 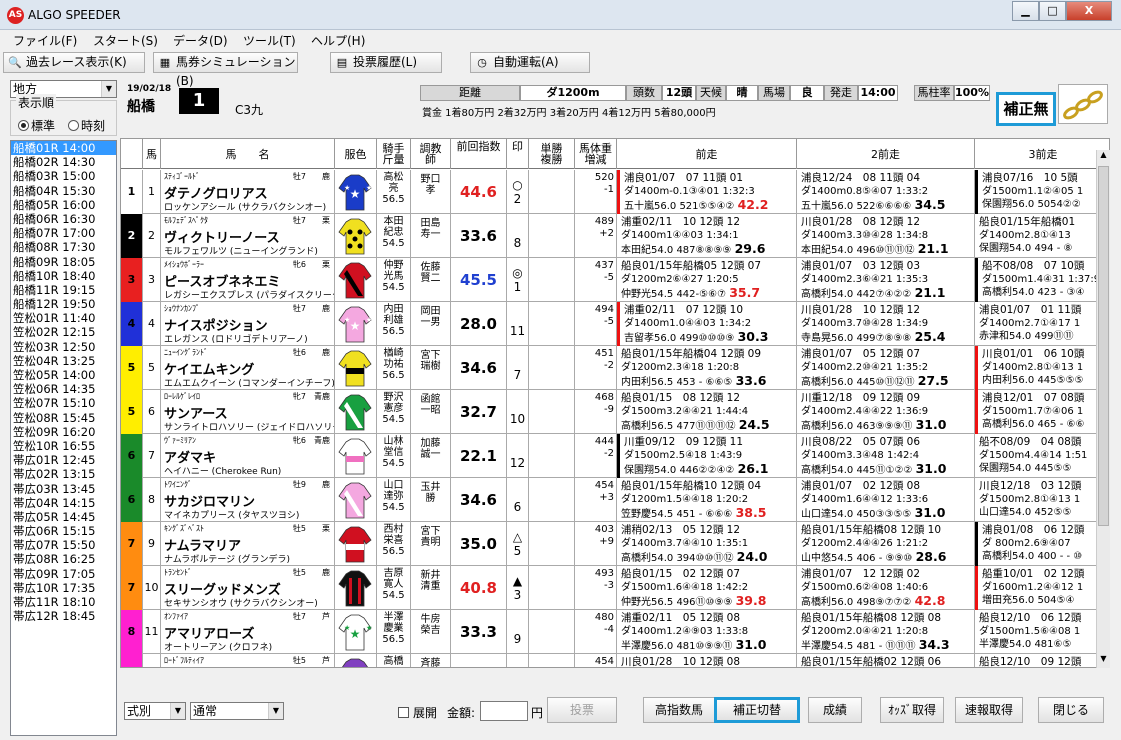 What do you see at coordinates (63, 332) in the screenshot?
I see `race-list-item: 笠松02R 12:15` at bounding box center [63, 332].